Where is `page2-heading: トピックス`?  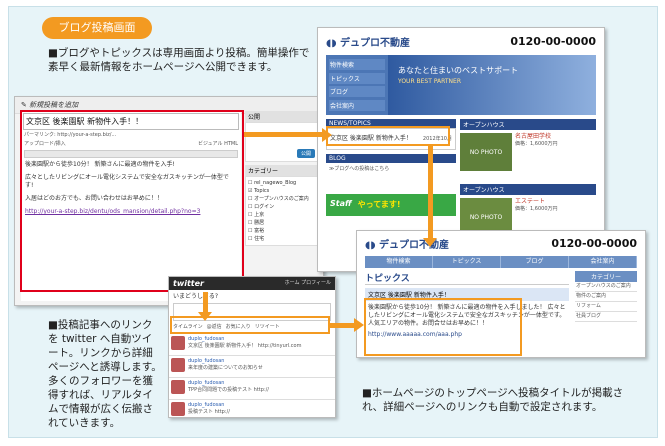
page2-heading: トピックス is located at coordinates (467, 278).